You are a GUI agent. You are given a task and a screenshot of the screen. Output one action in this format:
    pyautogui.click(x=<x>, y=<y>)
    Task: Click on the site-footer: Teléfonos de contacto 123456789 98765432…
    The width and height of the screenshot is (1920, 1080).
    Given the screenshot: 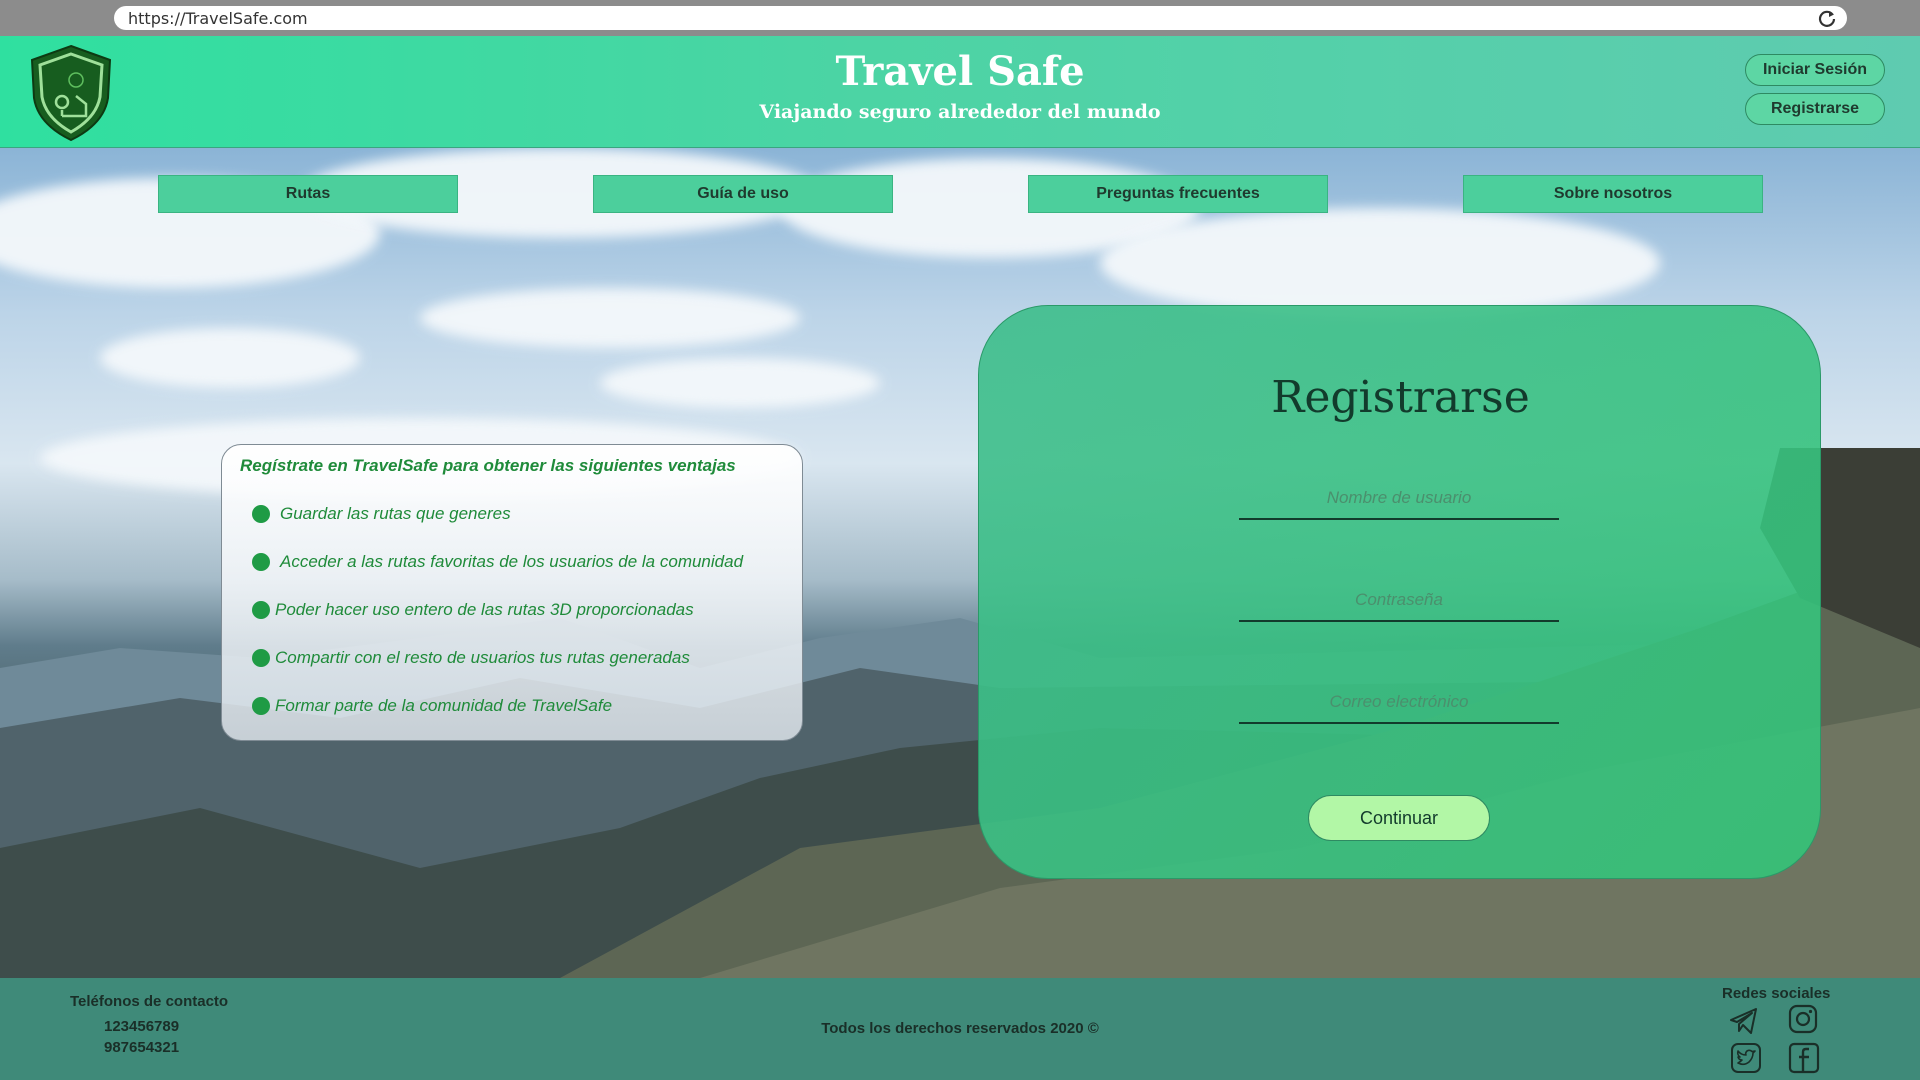 What is the action you would take?
    pyautogui.click(x=960, y=1029)
    